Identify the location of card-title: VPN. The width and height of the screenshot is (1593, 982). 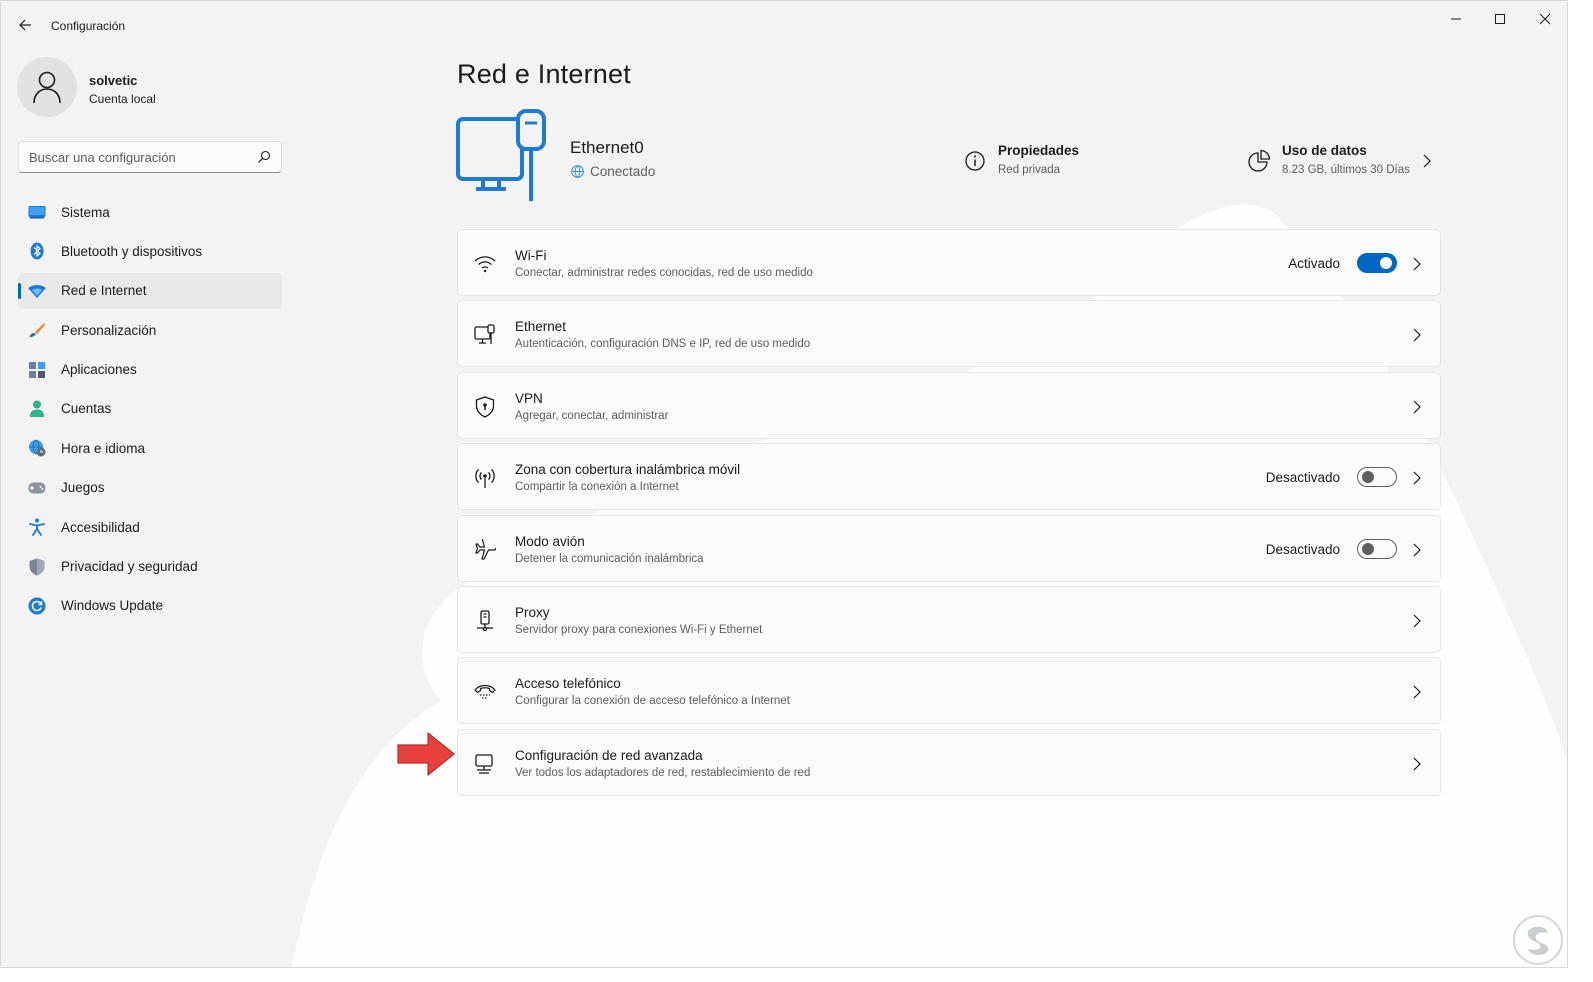
(529, 398).